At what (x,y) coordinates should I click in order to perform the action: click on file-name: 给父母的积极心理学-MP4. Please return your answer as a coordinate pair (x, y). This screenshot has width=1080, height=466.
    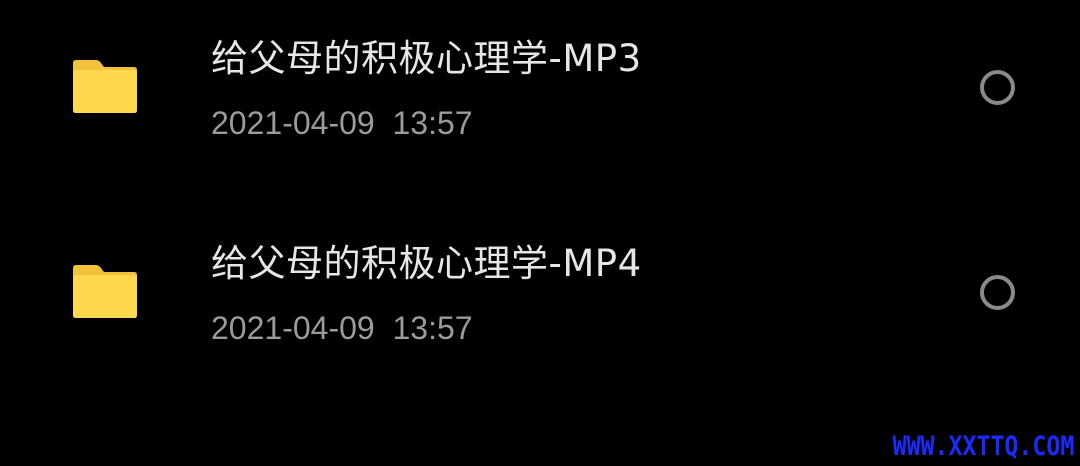
    Looking at the image, I should click on (426, 263).